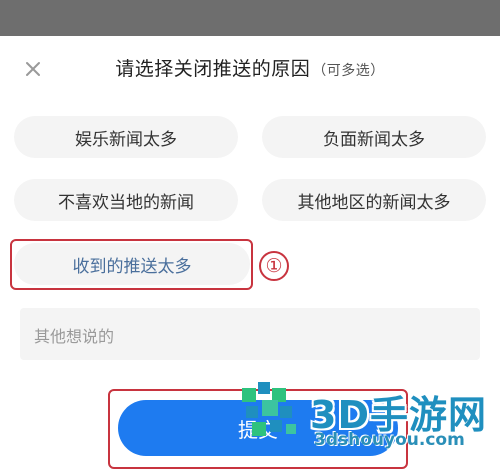  I want to click on option-negative-news: 负面新闻太多, so click(374, 137).